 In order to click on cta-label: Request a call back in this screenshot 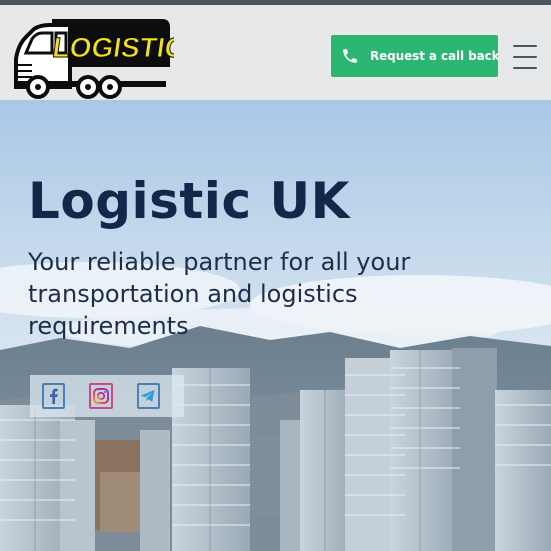, I will do `click(435, 56)`.